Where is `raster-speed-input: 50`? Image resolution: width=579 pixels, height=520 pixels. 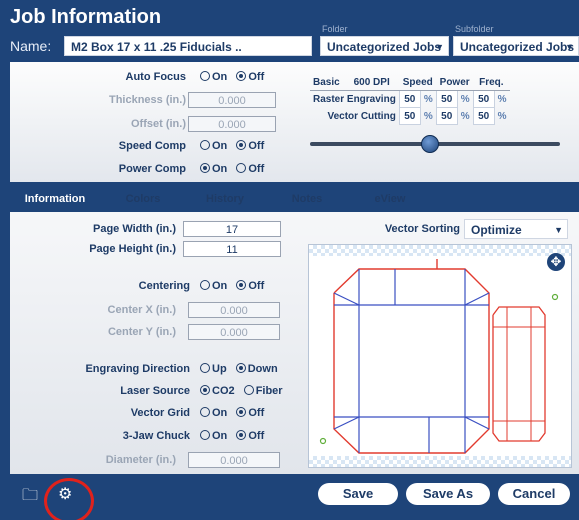 raster-speed-input: 50 is located at coordinates (409, 99).